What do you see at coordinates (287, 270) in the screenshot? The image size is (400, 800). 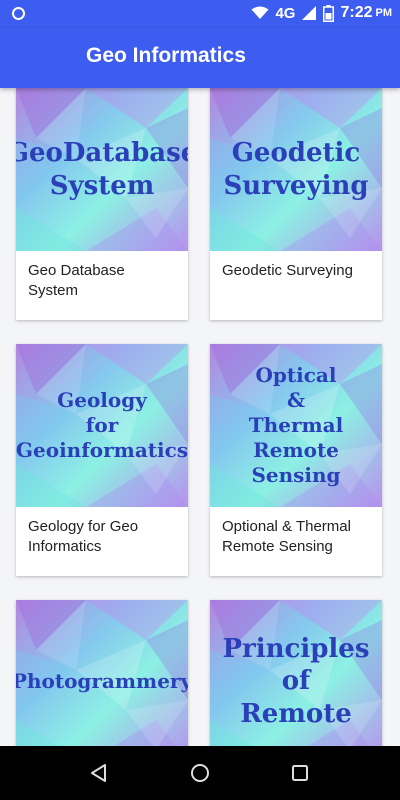 I see `book-caption: Geodetic Surveying` at bounding box center [287, 270].